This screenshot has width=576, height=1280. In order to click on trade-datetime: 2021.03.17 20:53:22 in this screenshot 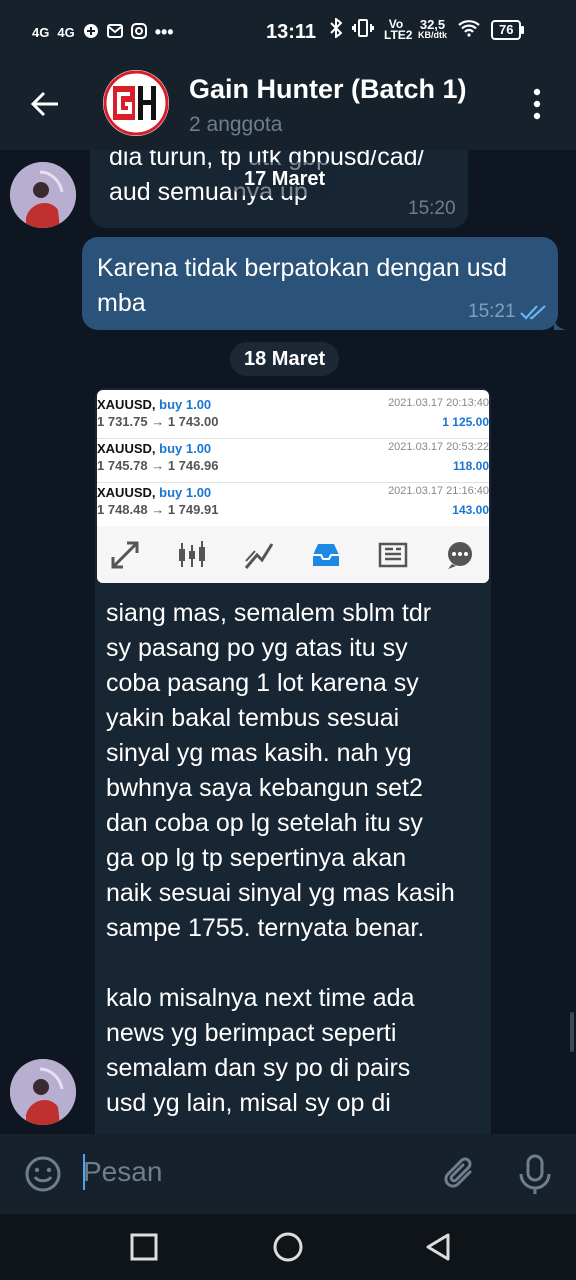, I will do `click(438, 447)`.